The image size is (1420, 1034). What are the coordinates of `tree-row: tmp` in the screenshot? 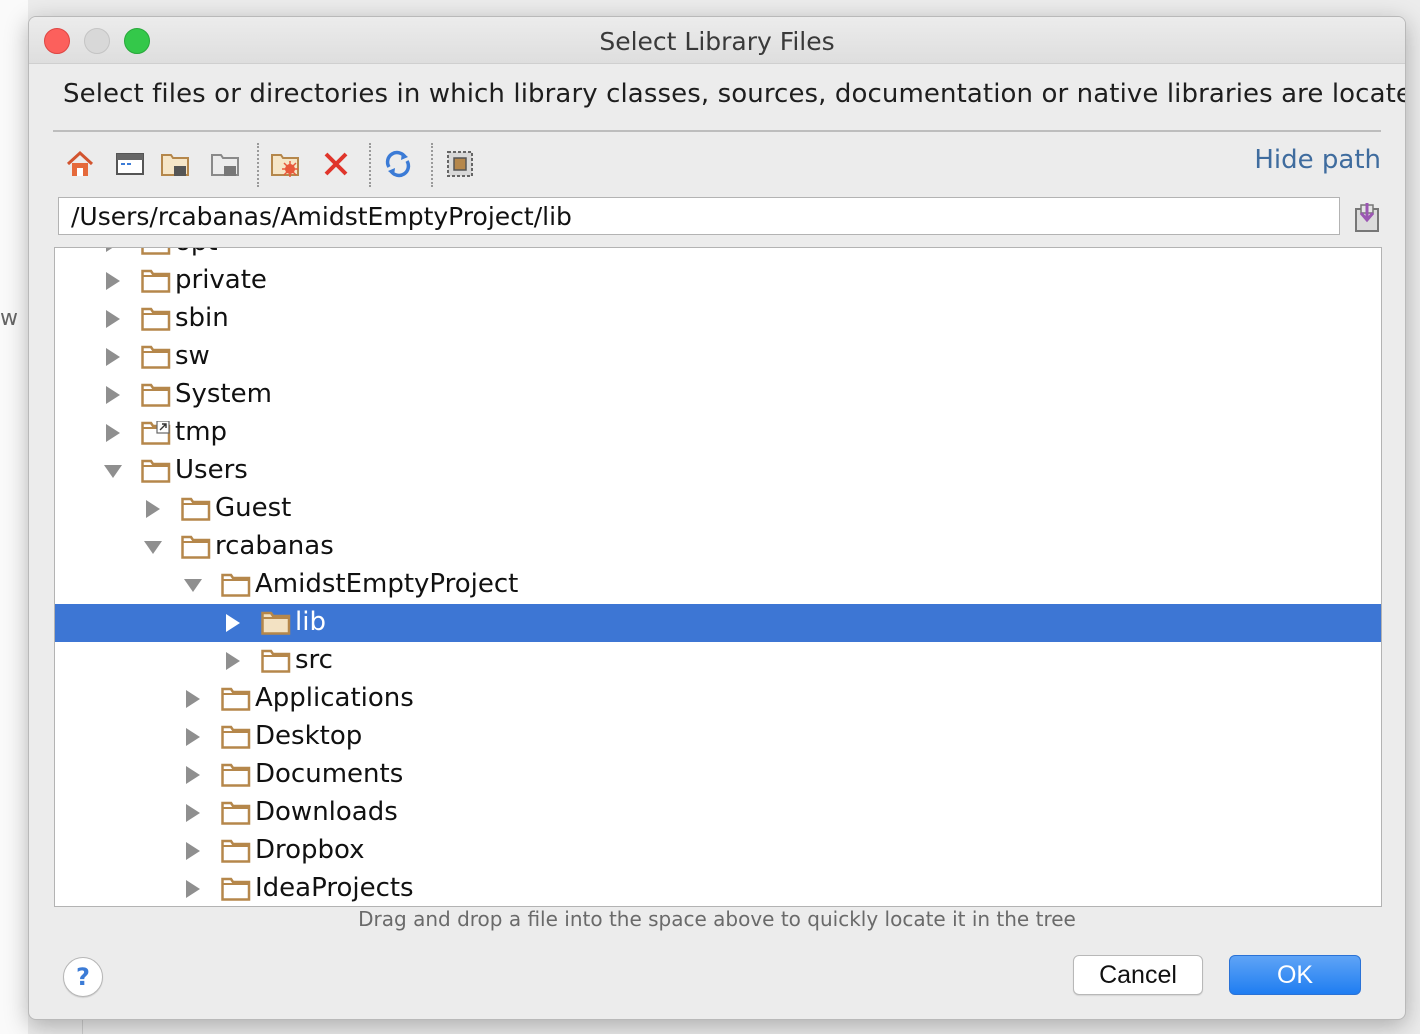 It's located at (718, 433).